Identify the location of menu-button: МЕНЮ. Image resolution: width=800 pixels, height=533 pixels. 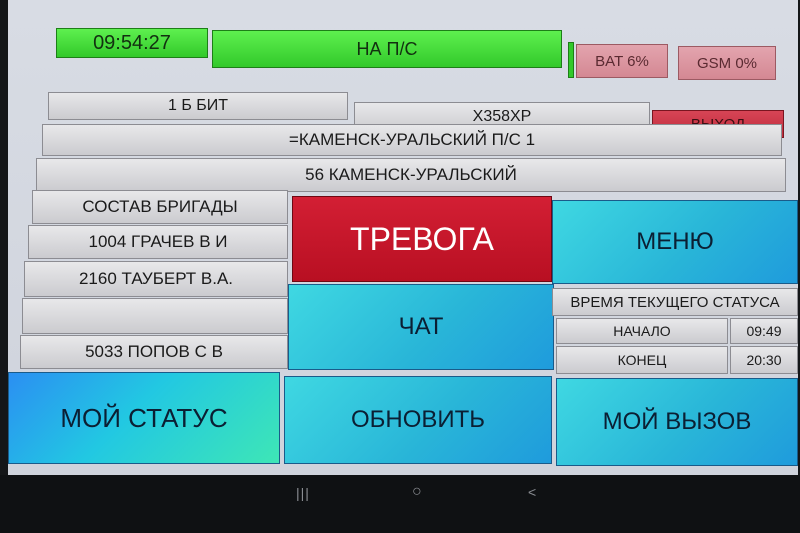
(675, 242).